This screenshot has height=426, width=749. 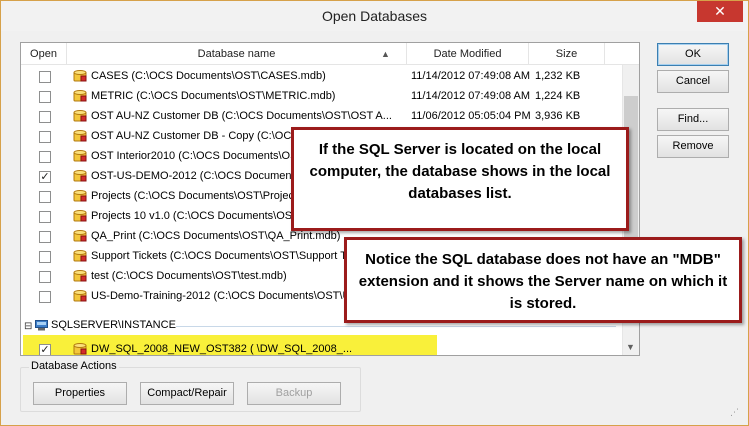 What do you see at coordinates (208, 76) in the screenshot?
I see `database-name-cell: CASES (C:\OCS Documents\OST\CASES.mdb)` at bounding box center [208, 76].